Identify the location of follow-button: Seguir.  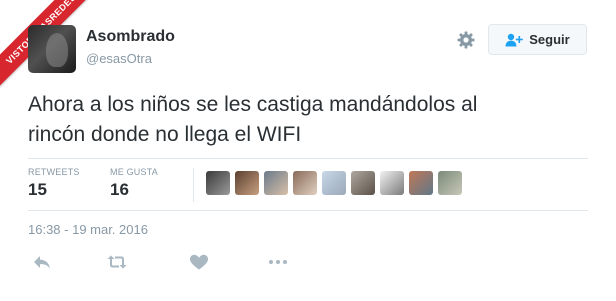
(537, 39).